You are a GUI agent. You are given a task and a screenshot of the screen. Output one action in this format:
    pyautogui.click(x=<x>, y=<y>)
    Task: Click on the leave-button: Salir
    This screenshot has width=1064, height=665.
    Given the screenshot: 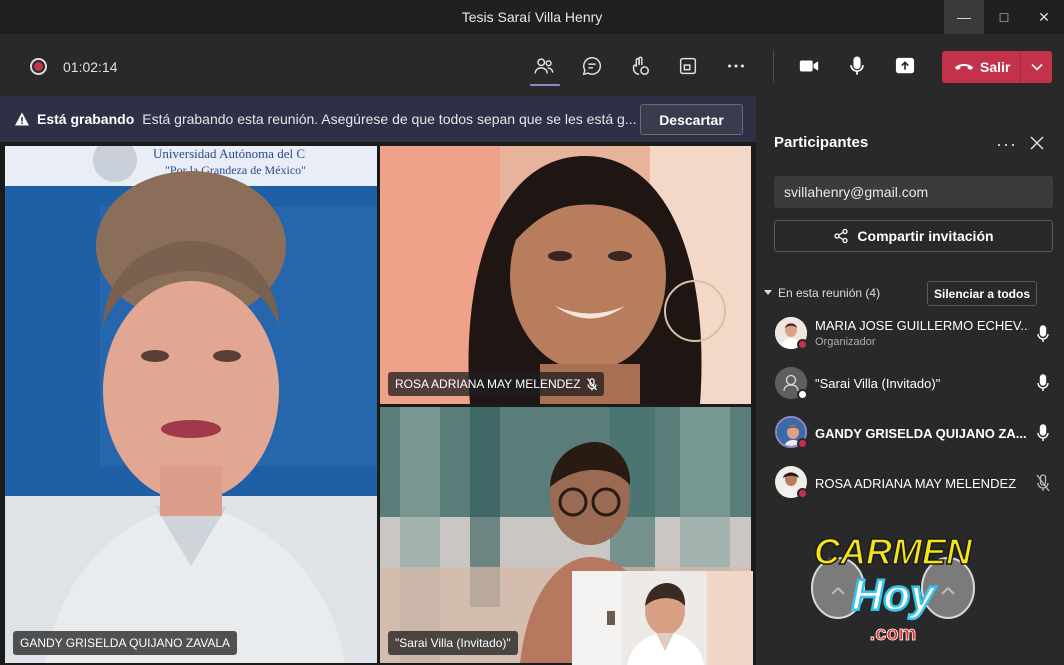 What is the action you would take?
    pyautogui.click(x=997, y=67)
    